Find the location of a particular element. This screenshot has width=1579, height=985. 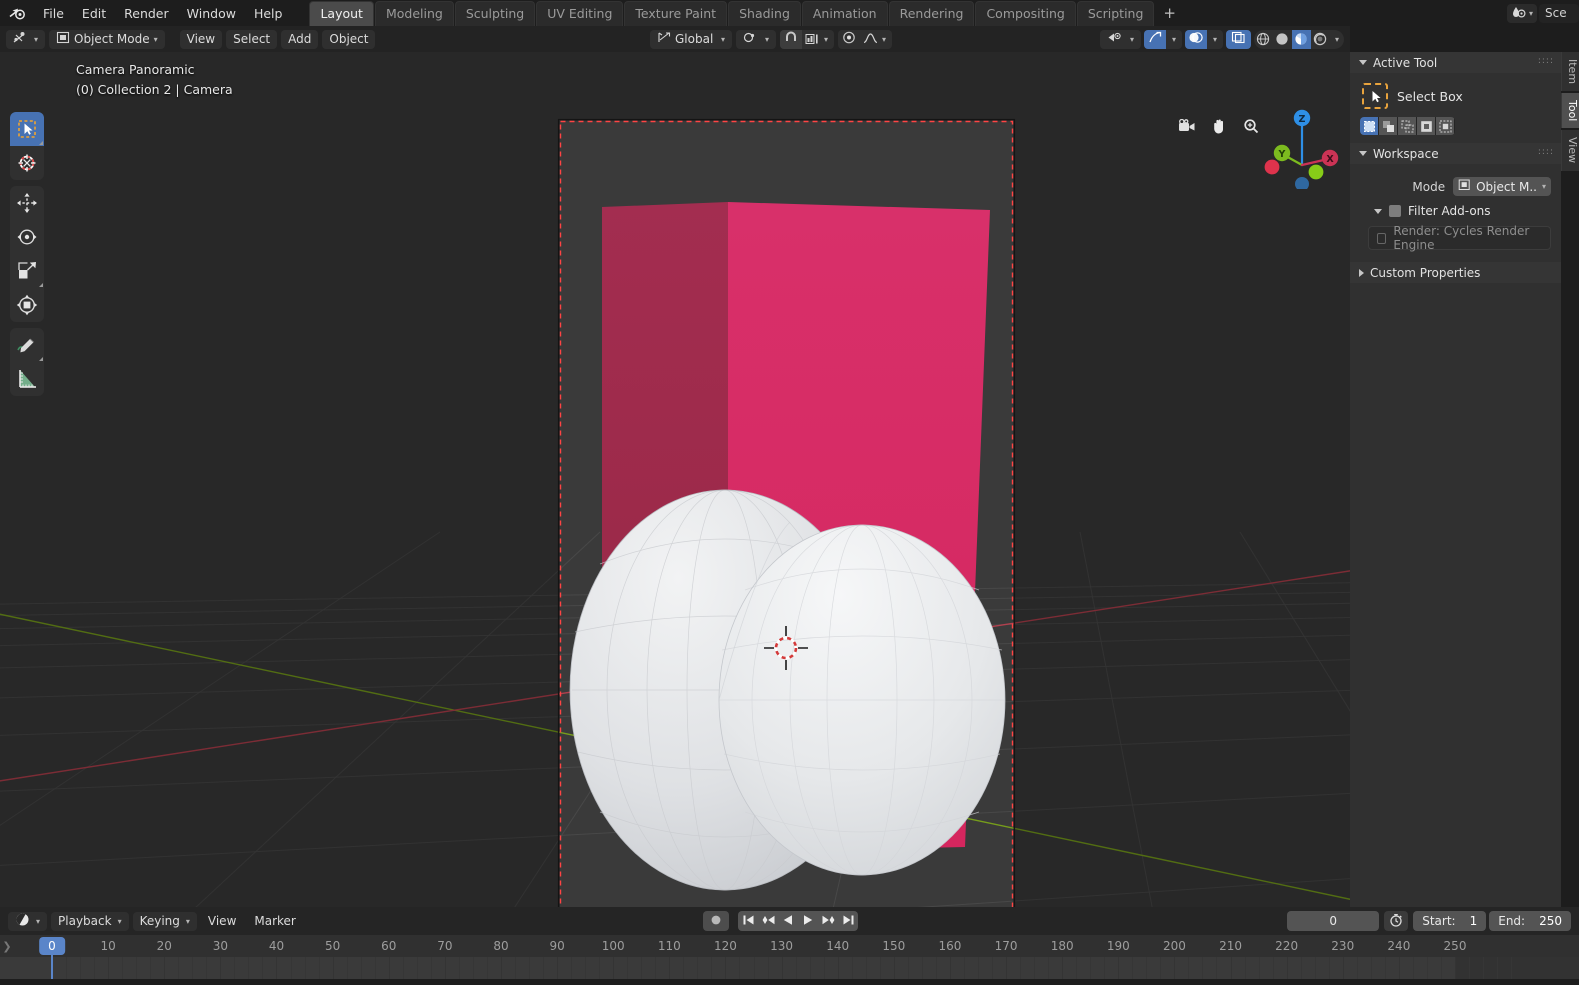

snap-toggle-button is located at coordinates (791, 39).